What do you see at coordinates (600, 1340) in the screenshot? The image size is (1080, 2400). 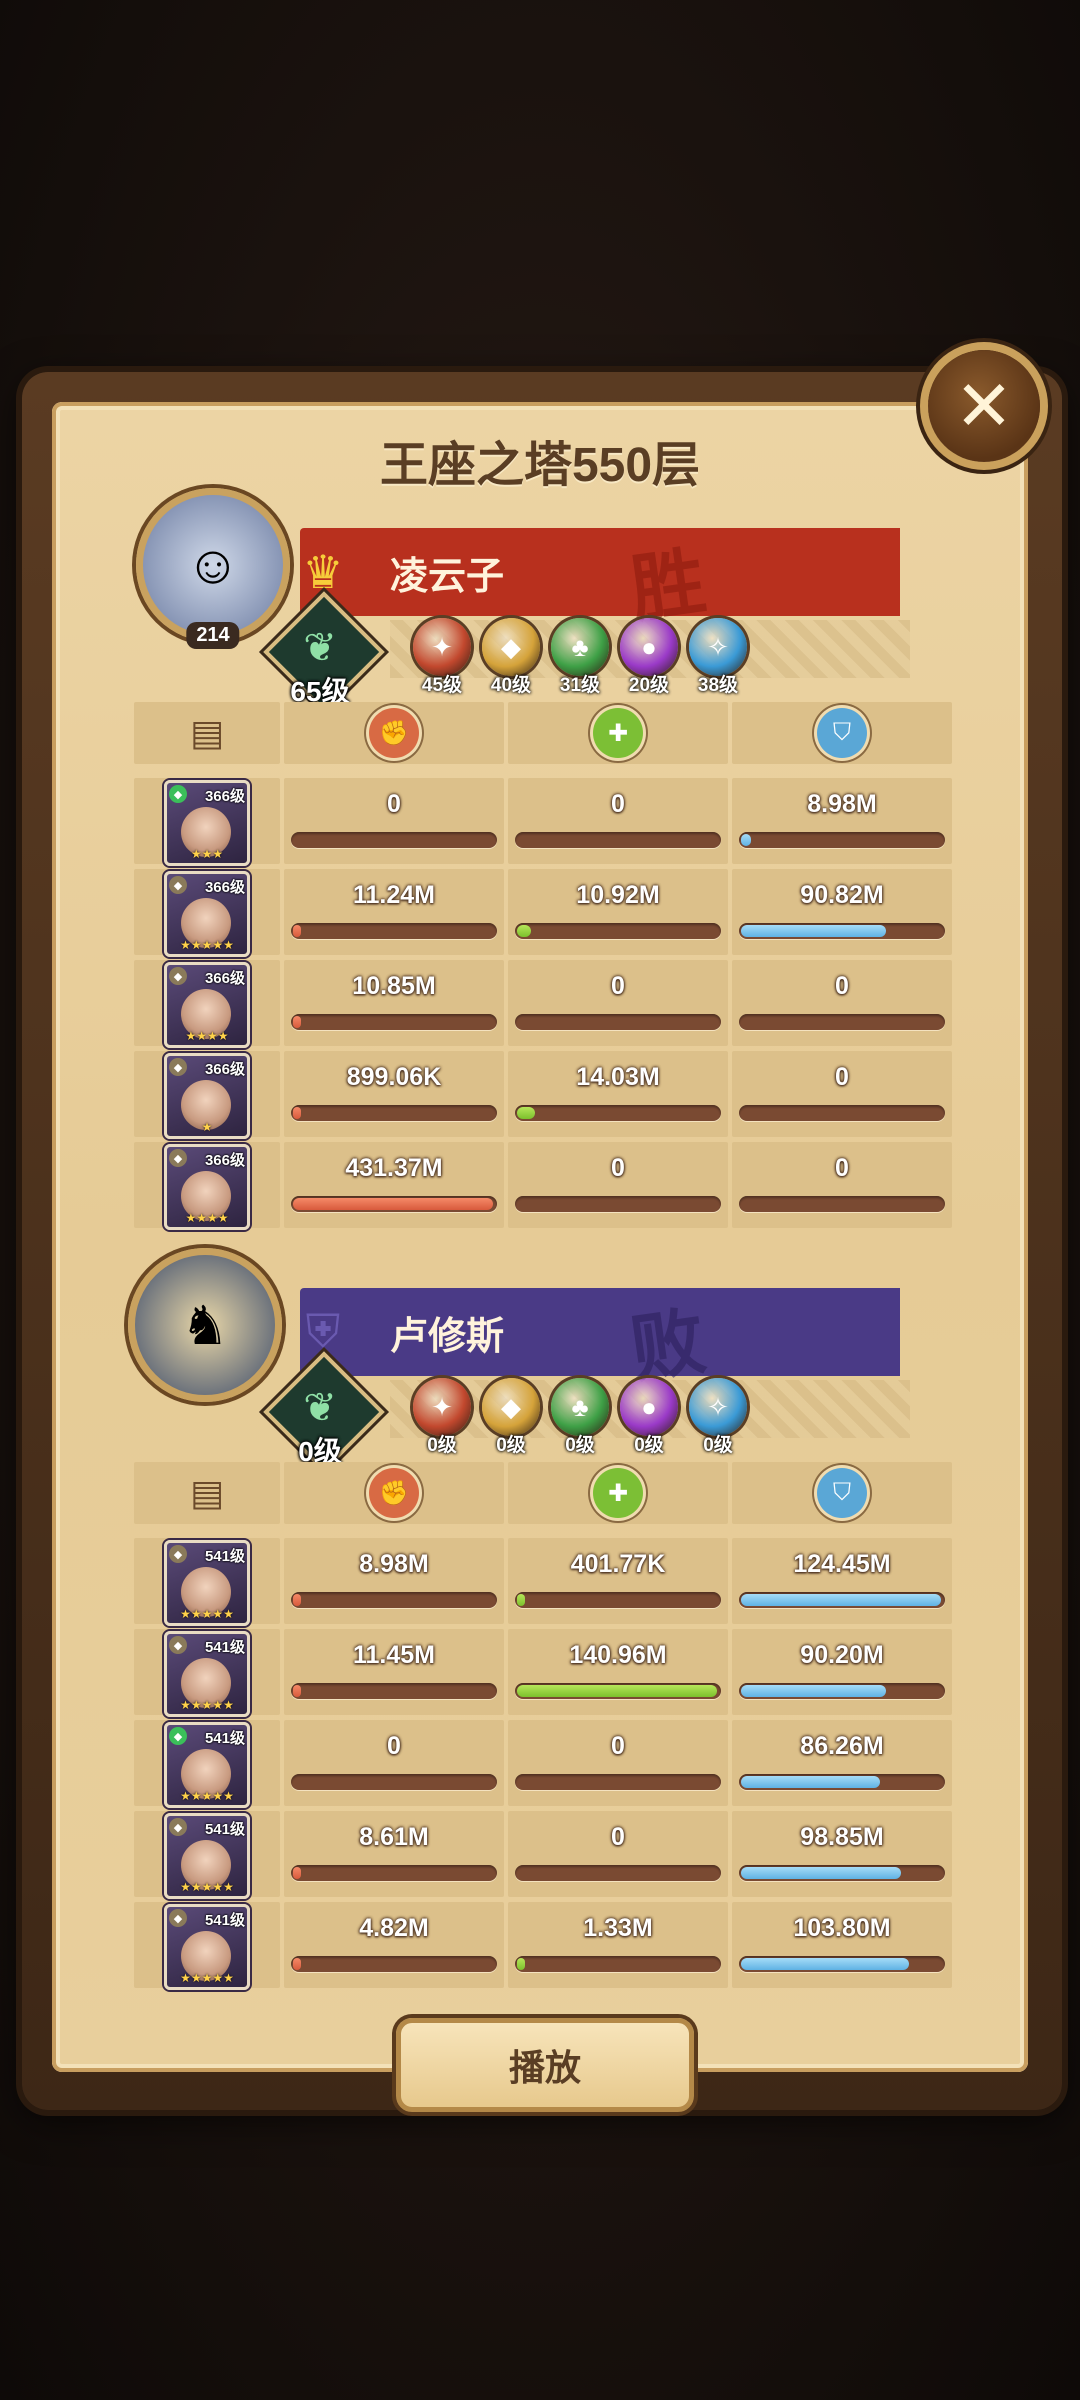 I see `team-banner: 卢修斯败` at bounding box center [600, 1340].